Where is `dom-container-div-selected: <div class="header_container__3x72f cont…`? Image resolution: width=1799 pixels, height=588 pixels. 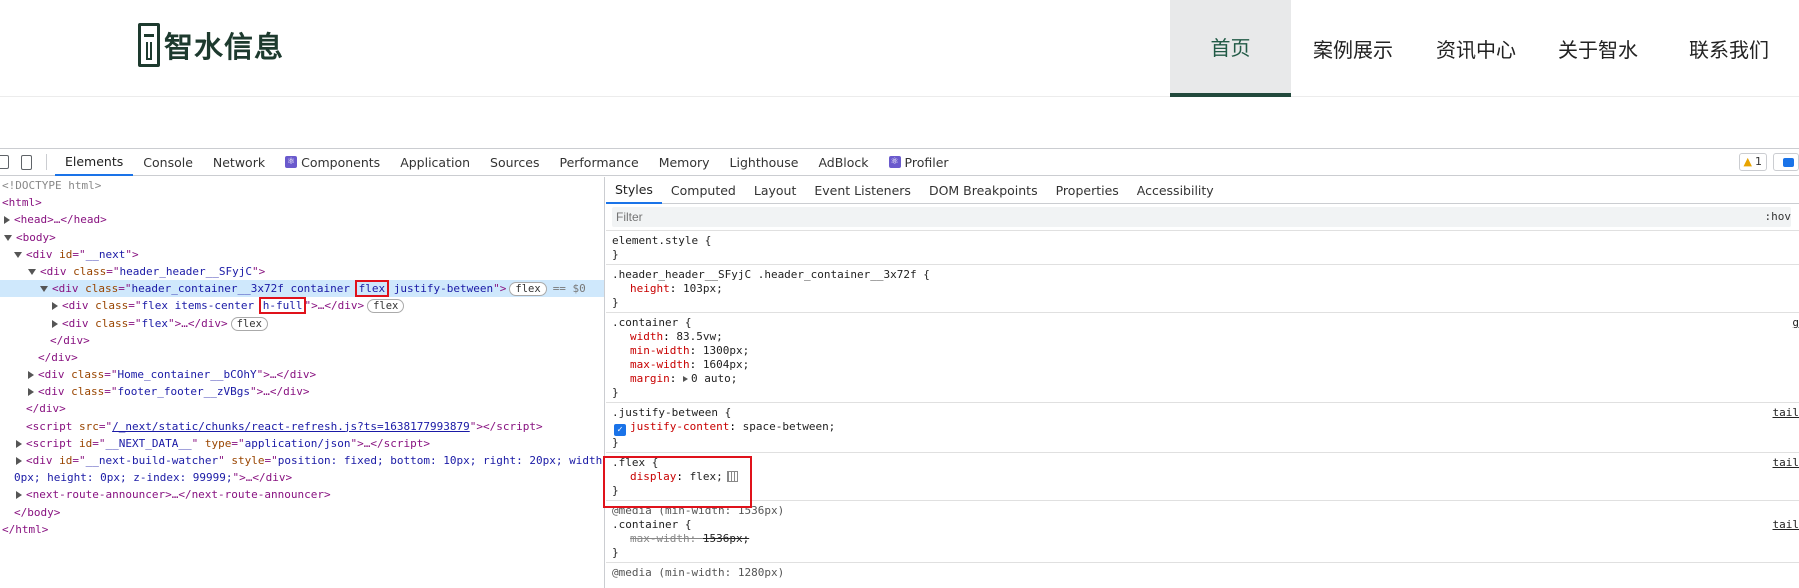 dom-container-div-selected: <div class="header_container__3x72f cont… is located at coordinates (302, 289).